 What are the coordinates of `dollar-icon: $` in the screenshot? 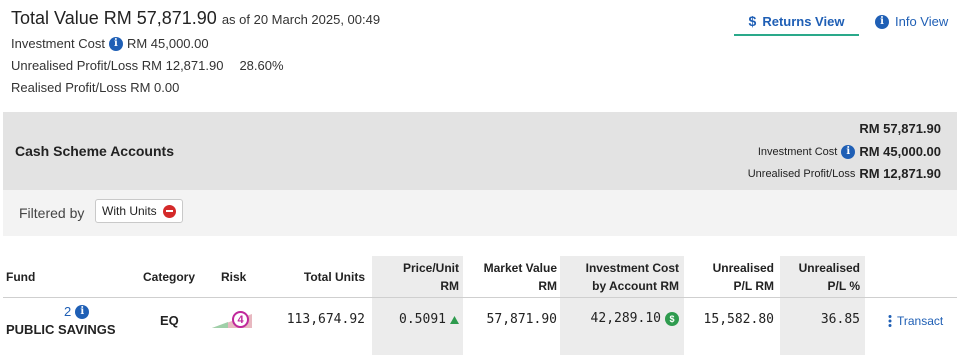 It's located at (752, 21).